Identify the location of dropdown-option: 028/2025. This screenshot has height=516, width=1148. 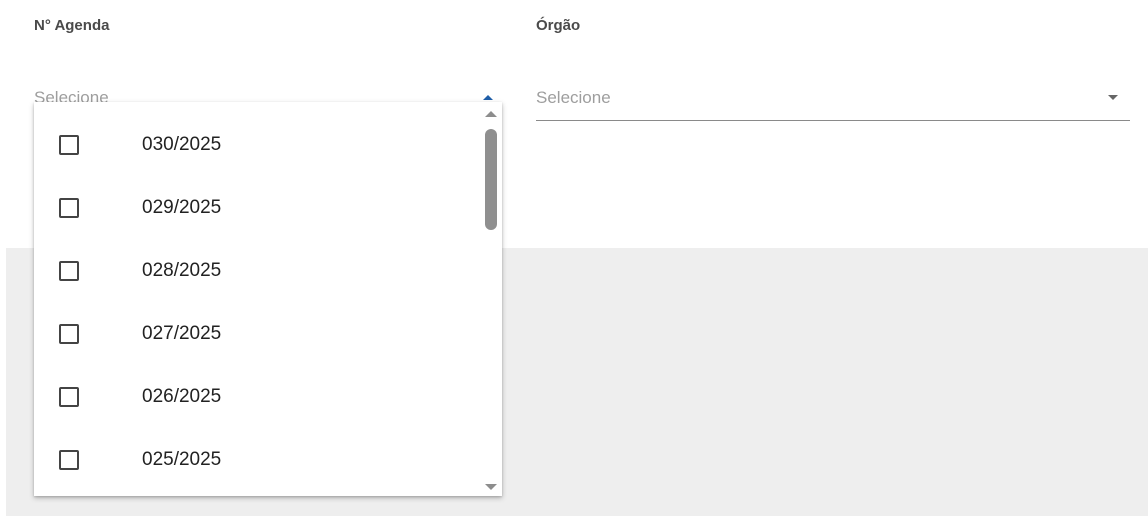
(258, 269).